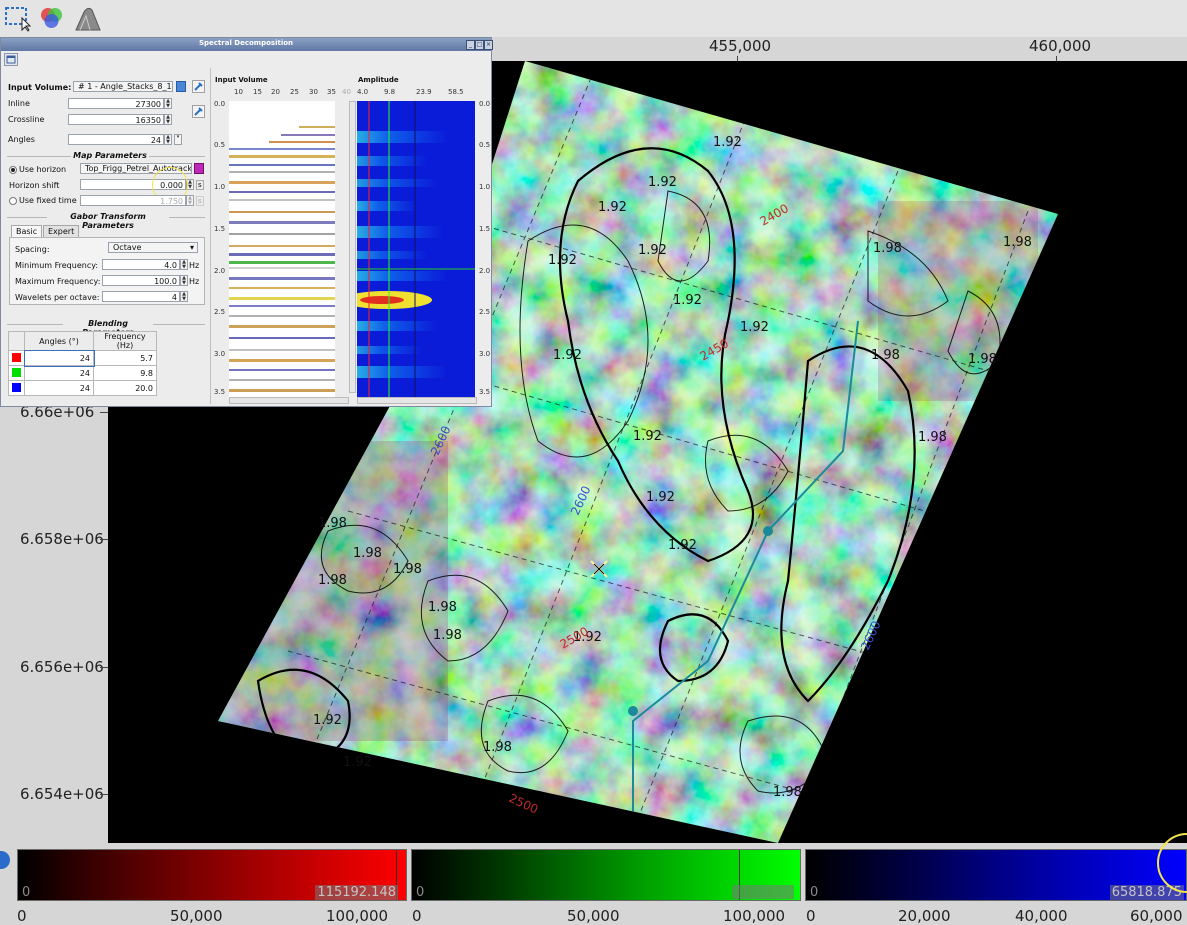  Describe the element at coordinates (43, 169) in the screenshot. I see `use-horizon-label: Use horizon` at that location.